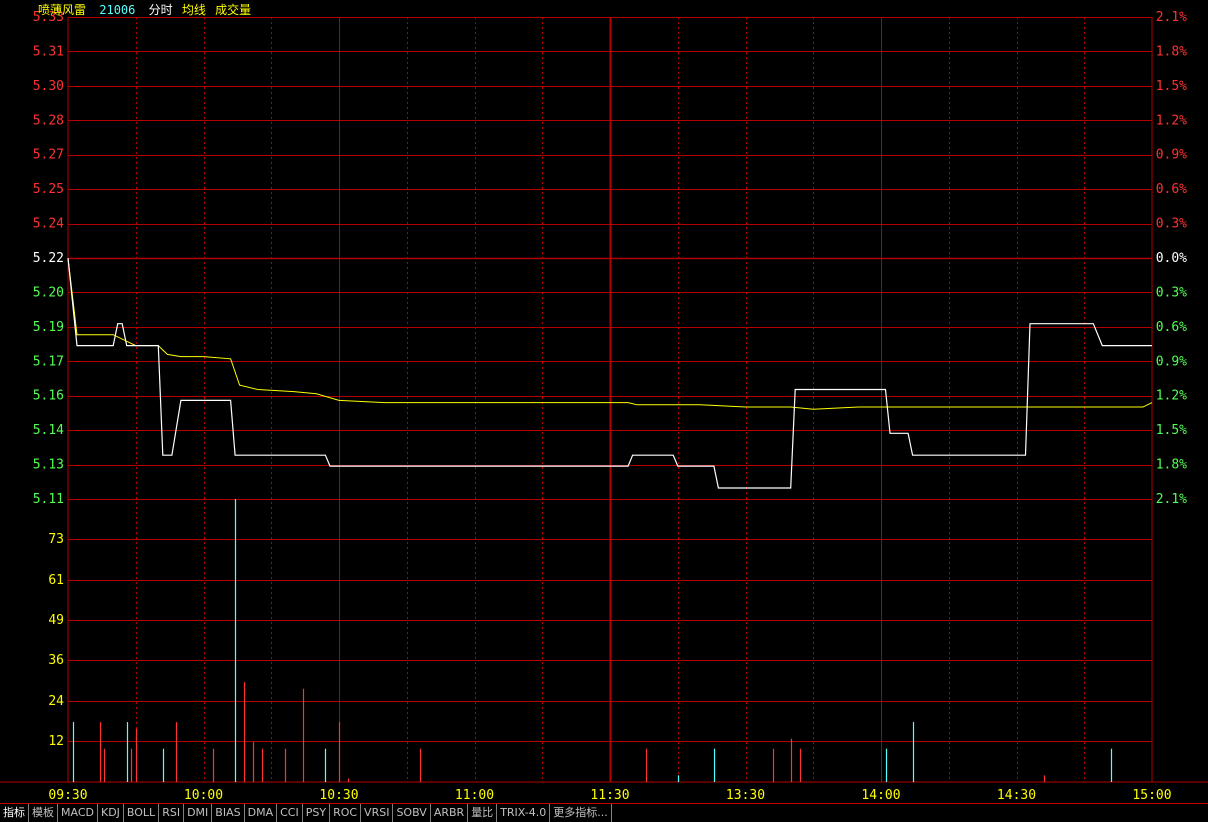  Describe the element at coordinates (48, 361) in the screenshot. I see `price-tick-label: 5.17` at that location.